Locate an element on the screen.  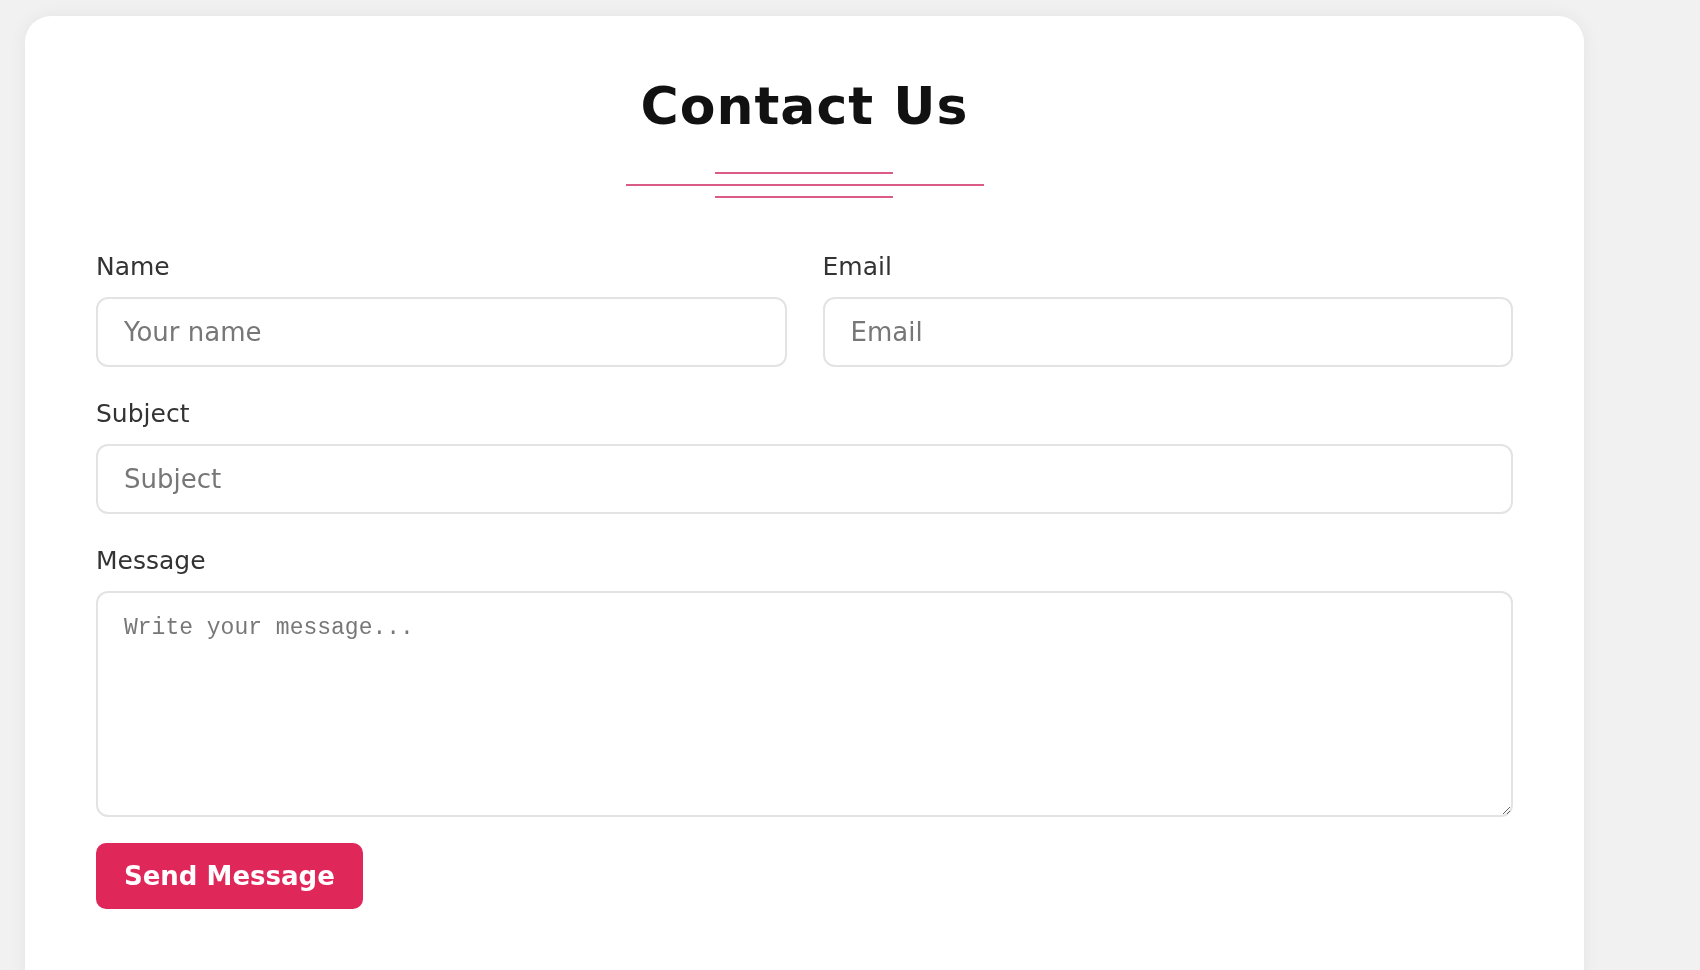
field-label: Email is located at coordinates (857, 266).